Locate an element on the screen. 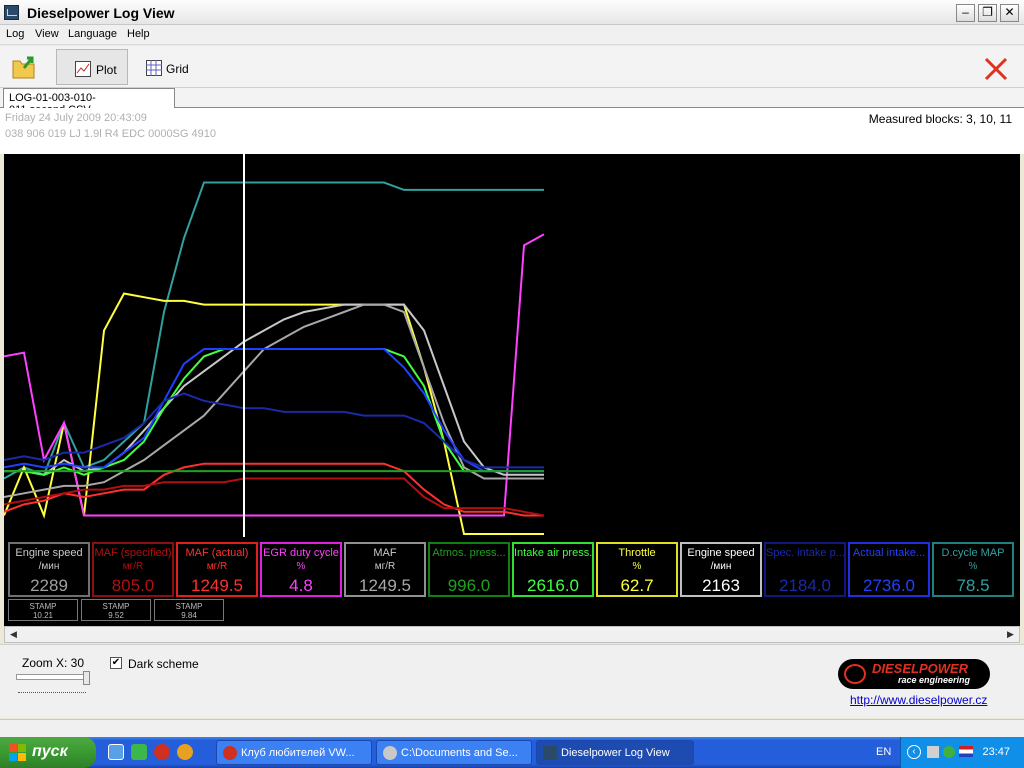 This screenshot has width=1024, height=768. plot-label: Plot is located at coordinates (106, 70).